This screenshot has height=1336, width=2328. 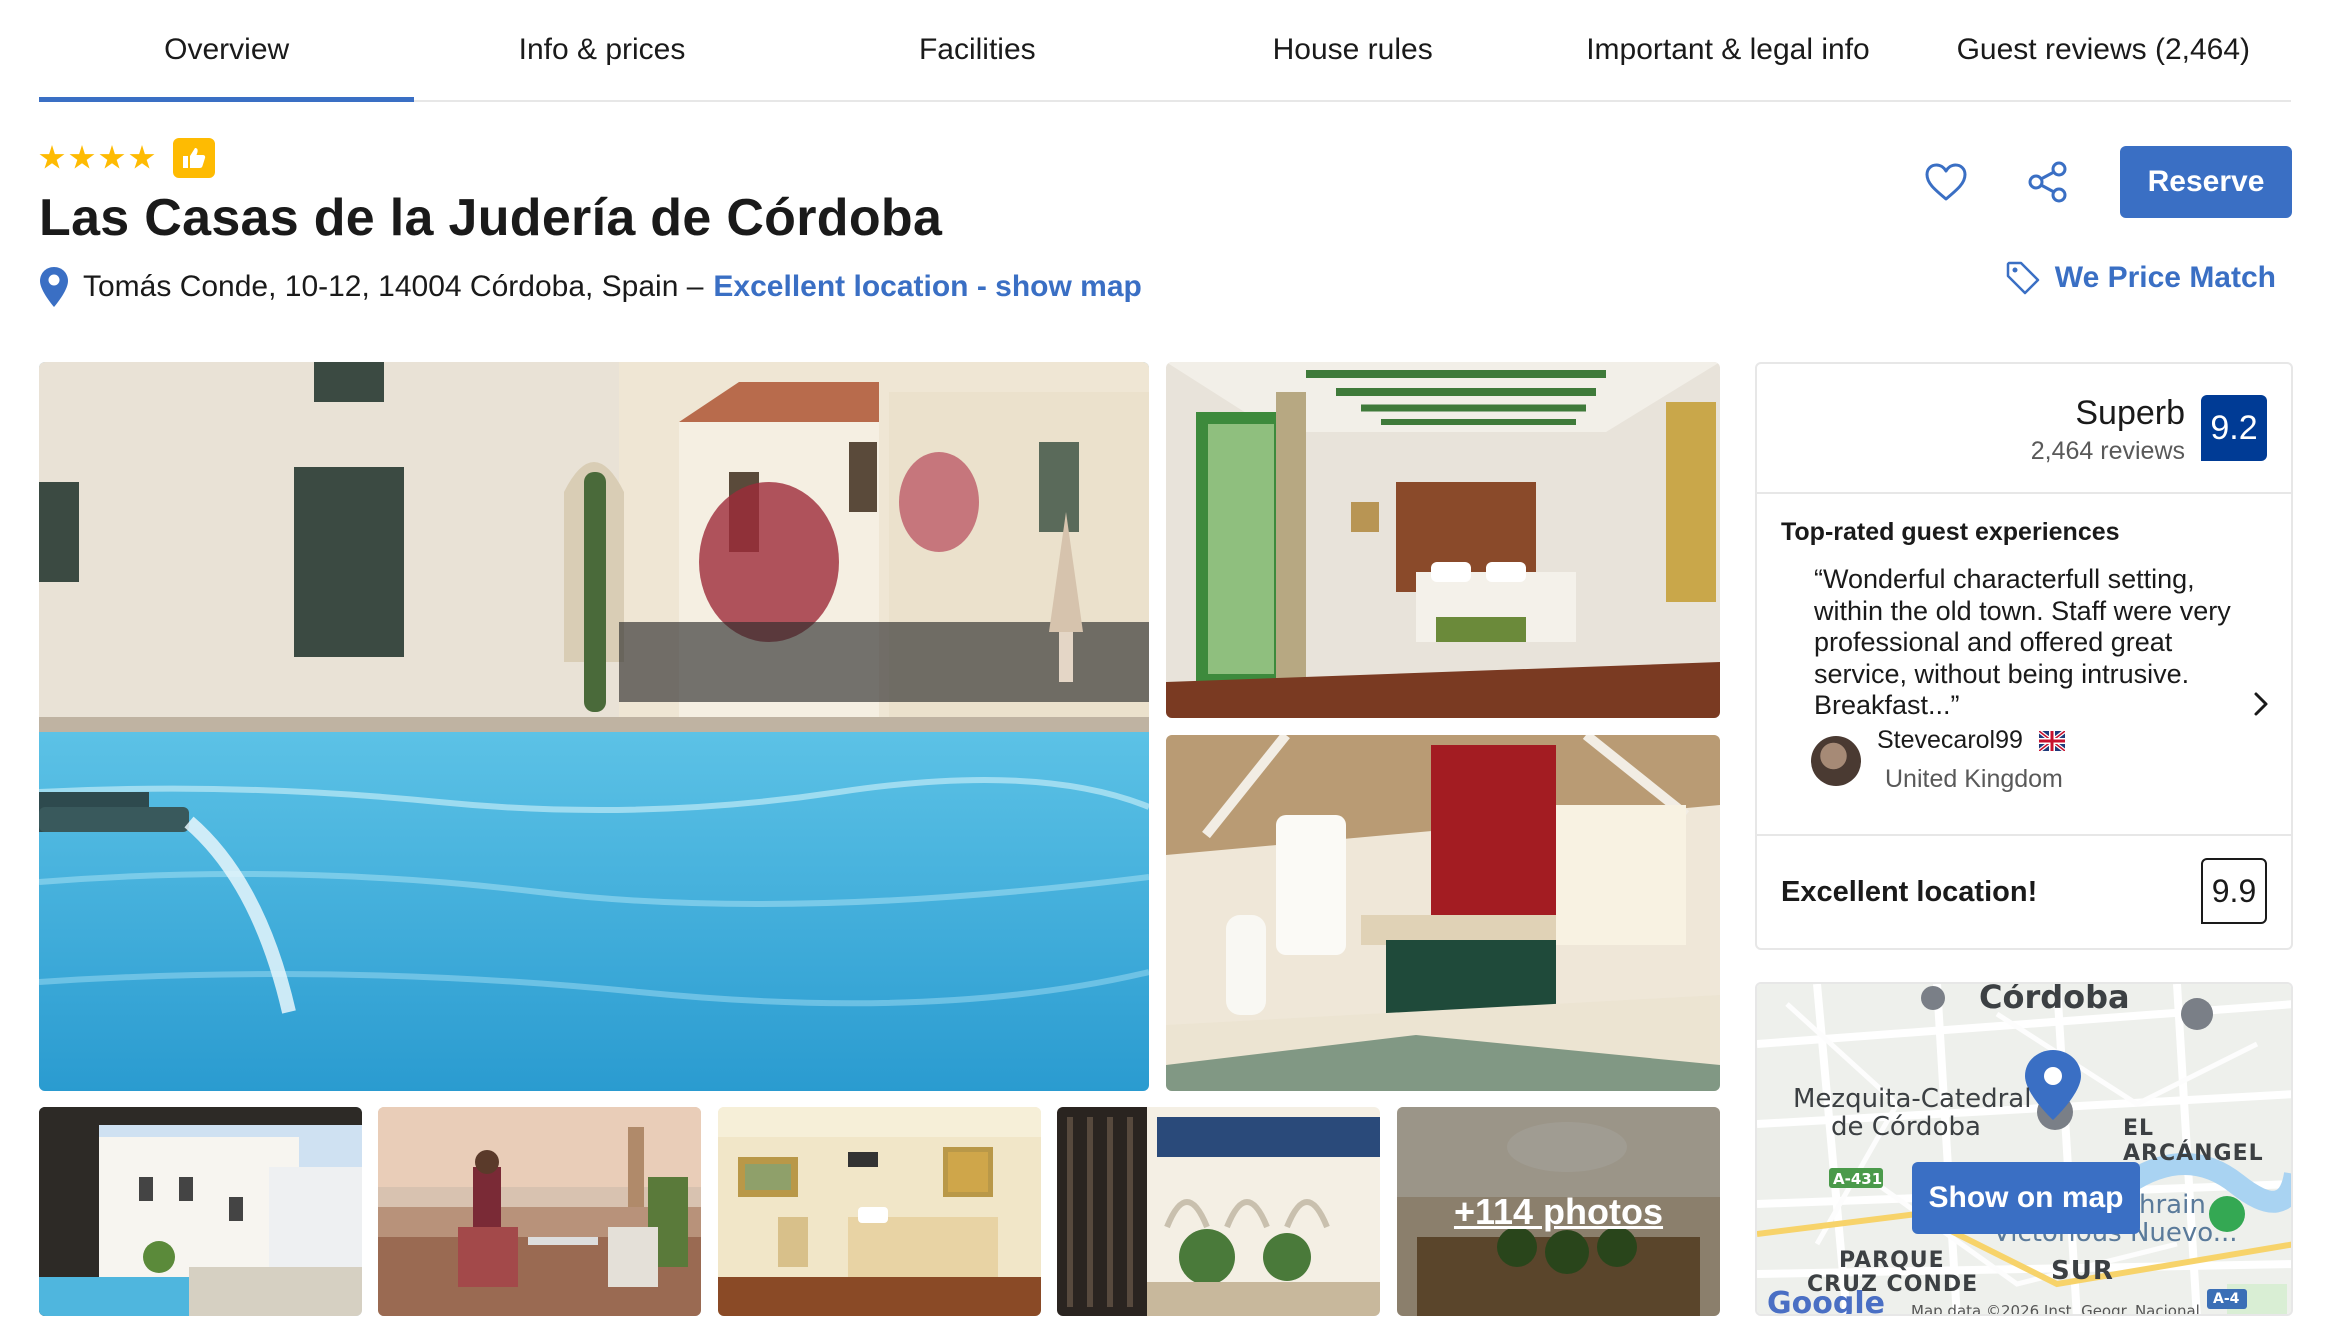 I want to click on reviewer-name: Stevecarol99, so click(x=1950, y=740).